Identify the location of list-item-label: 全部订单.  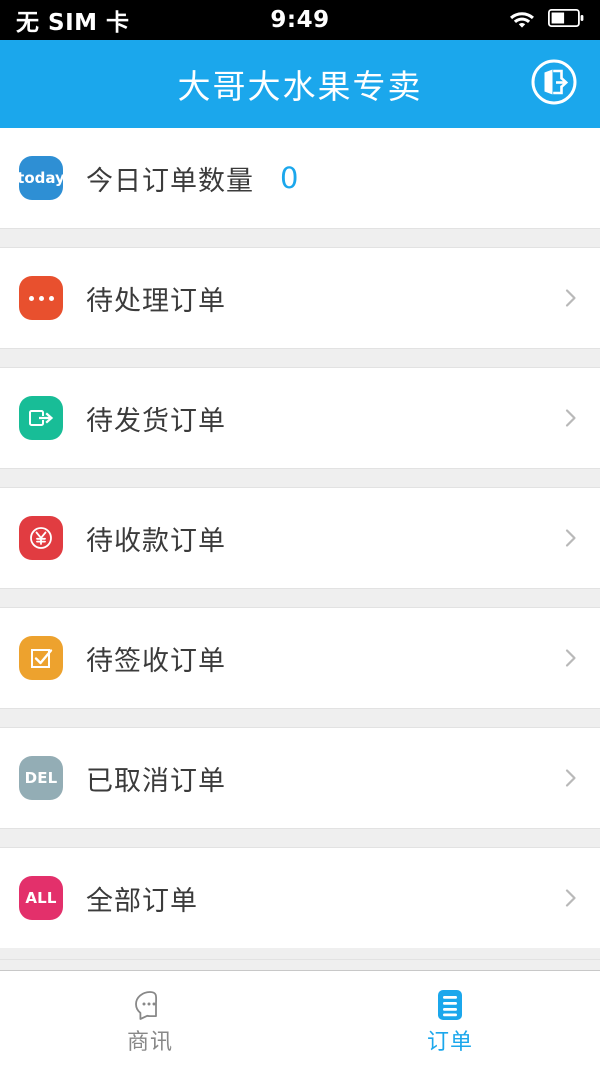
(142, 901).